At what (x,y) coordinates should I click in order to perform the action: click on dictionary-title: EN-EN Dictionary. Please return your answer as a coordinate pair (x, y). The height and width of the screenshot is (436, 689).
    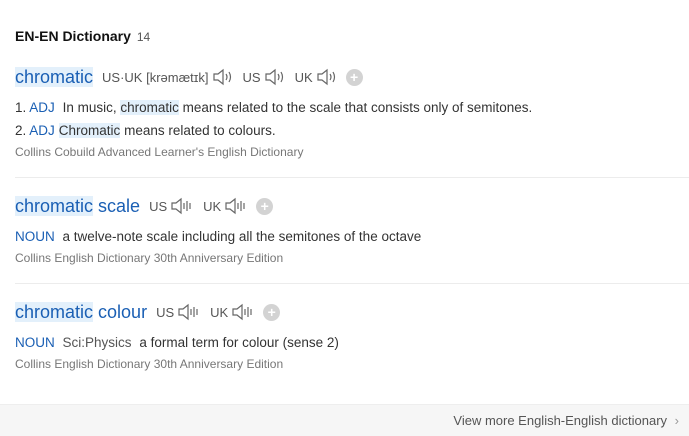
    Looking at the image, I should click on (73, 36).